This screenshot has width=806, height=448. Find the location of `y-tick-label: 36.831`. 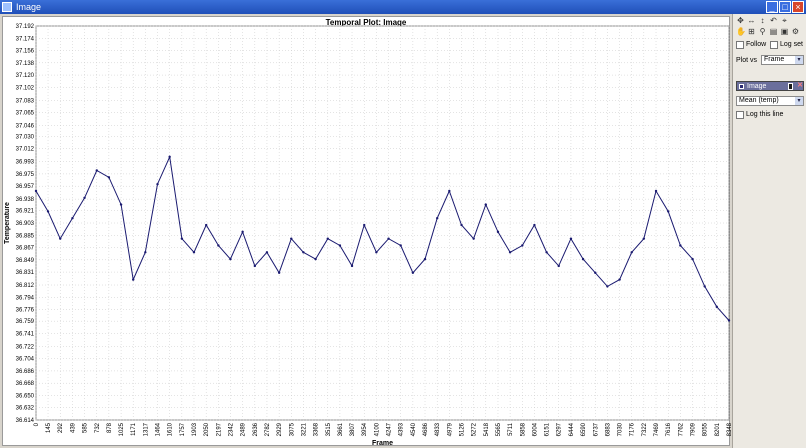

y-tick-label: 36.831 is located at coordinates (25, 273).